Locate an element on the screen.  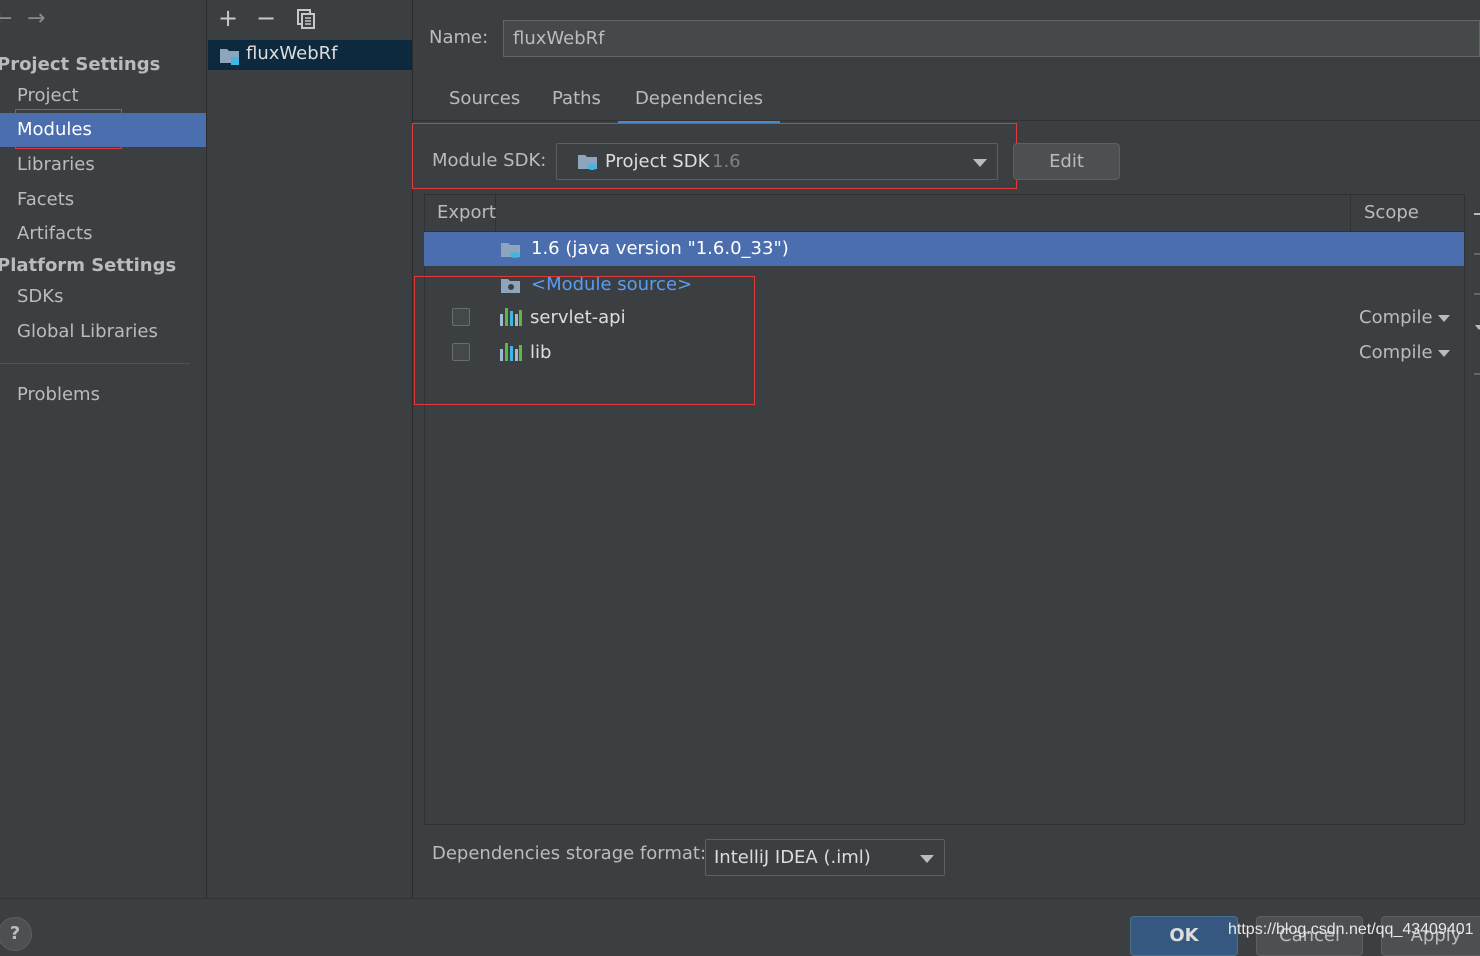
export-column-header: Export is located at coordinates (460, 213).